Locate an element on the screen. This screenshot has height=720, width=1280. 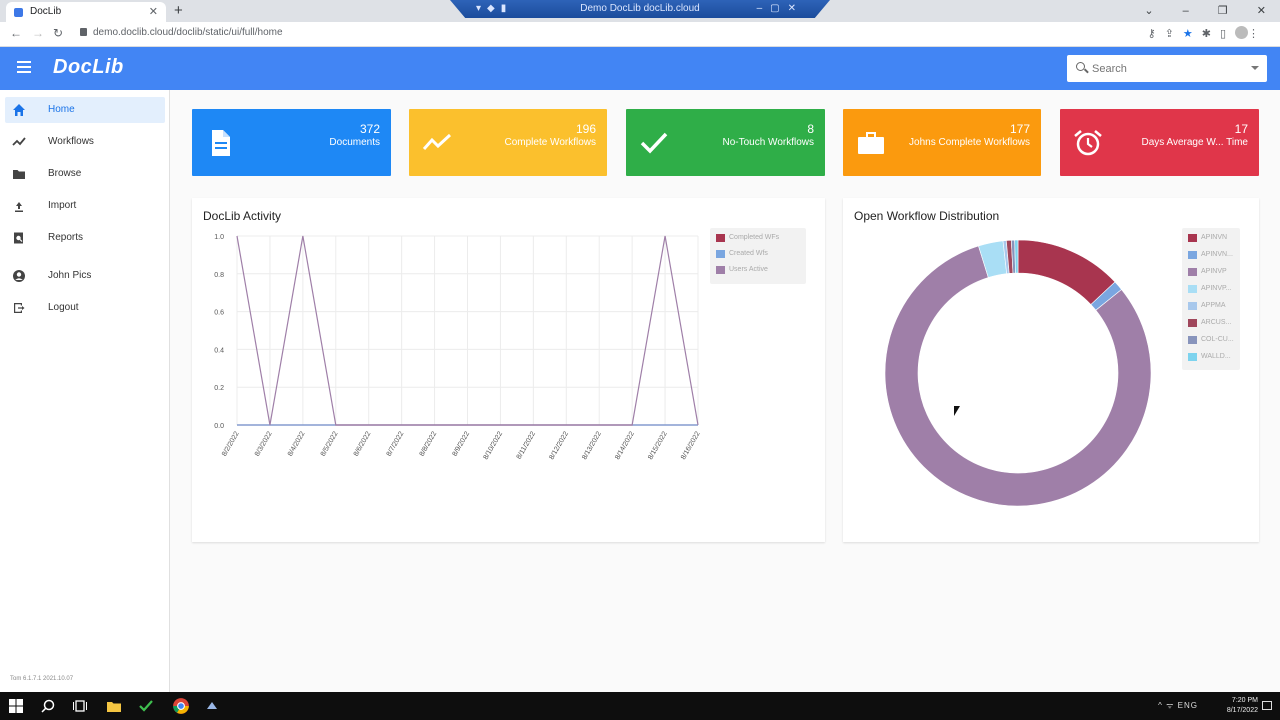
legend-label: Created Wfs is located at coordinates (748, 253).